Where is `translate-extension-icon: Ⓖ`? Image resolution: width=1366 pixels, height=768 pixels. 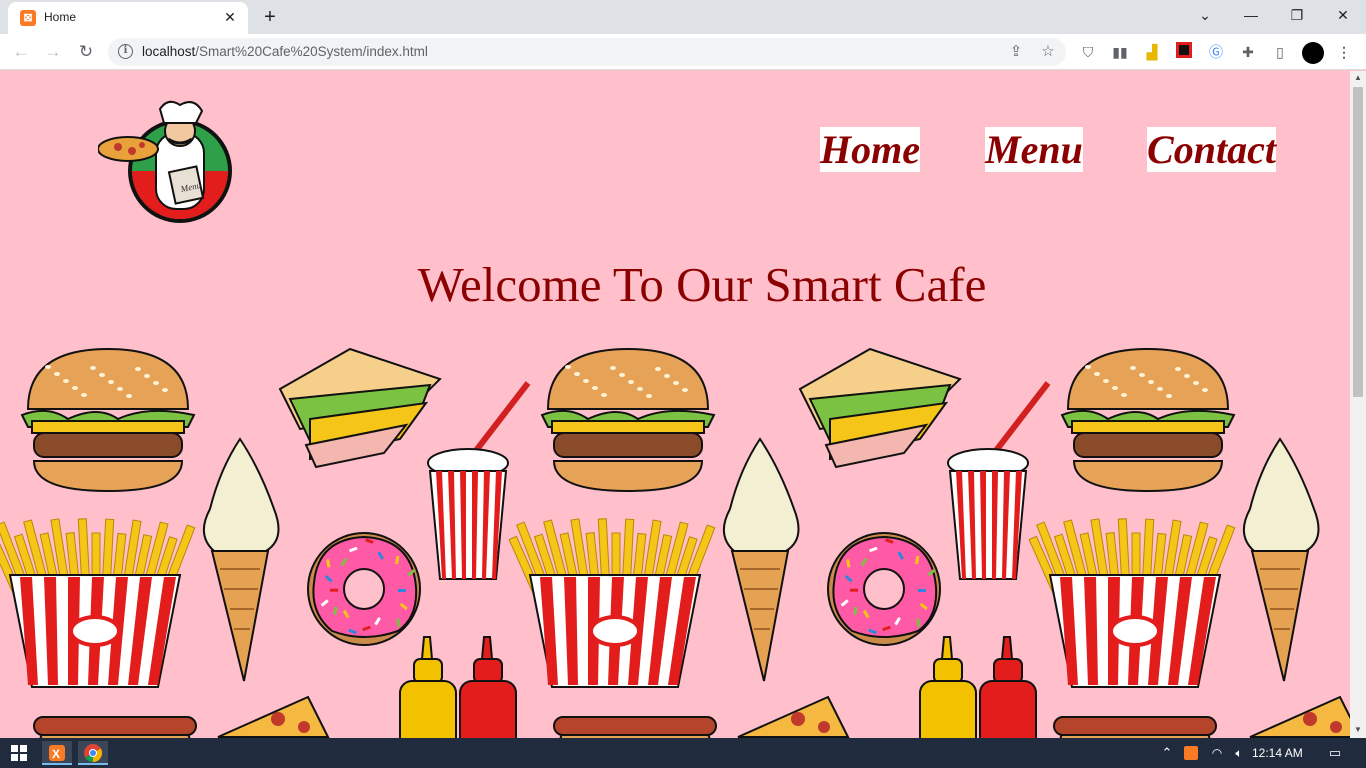 translate-extension-icon: Ⓖ is located at coordinates (1216, 52).